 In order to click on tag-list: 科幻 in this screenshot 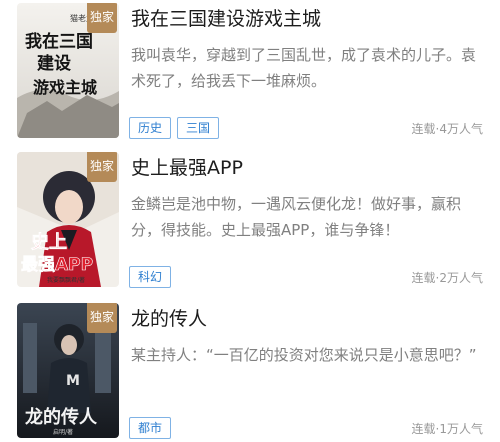, I will do `click(150, 277)`.